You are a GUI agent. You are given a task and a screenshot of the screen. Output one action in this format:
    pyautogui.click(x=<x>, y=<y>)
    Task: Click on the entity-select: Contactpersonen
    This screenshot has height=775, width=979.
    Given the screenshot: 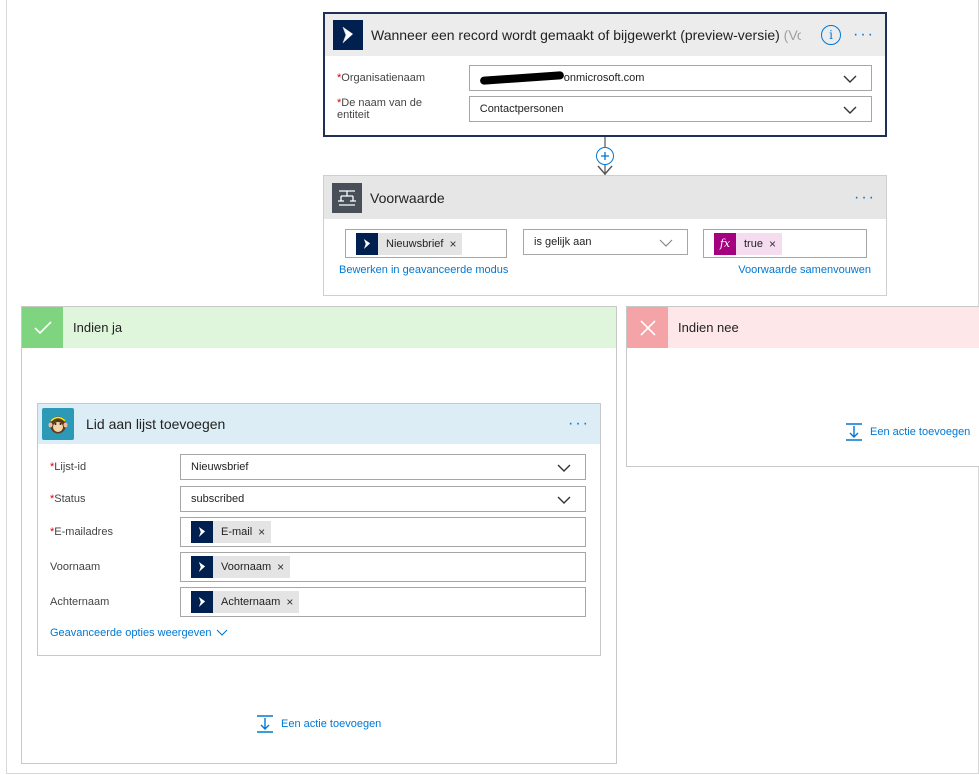 What is the action you would take?
    pyautogui.click(x=670, y=109)
    